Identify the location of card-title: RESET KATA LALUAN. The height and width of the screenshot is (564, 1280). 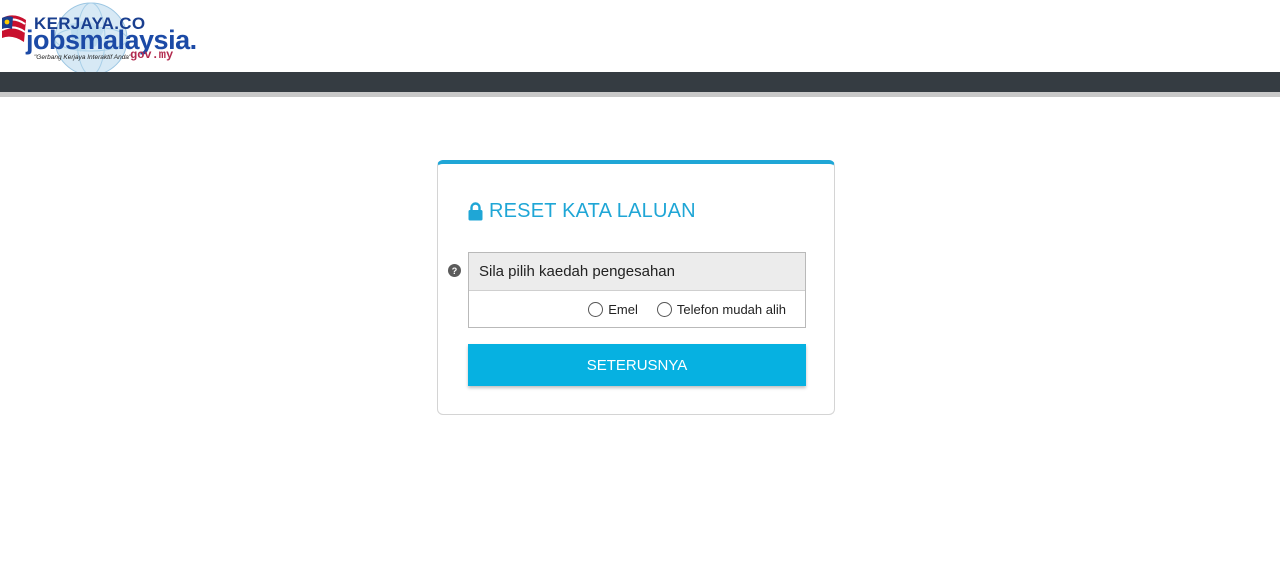
(582, 211).